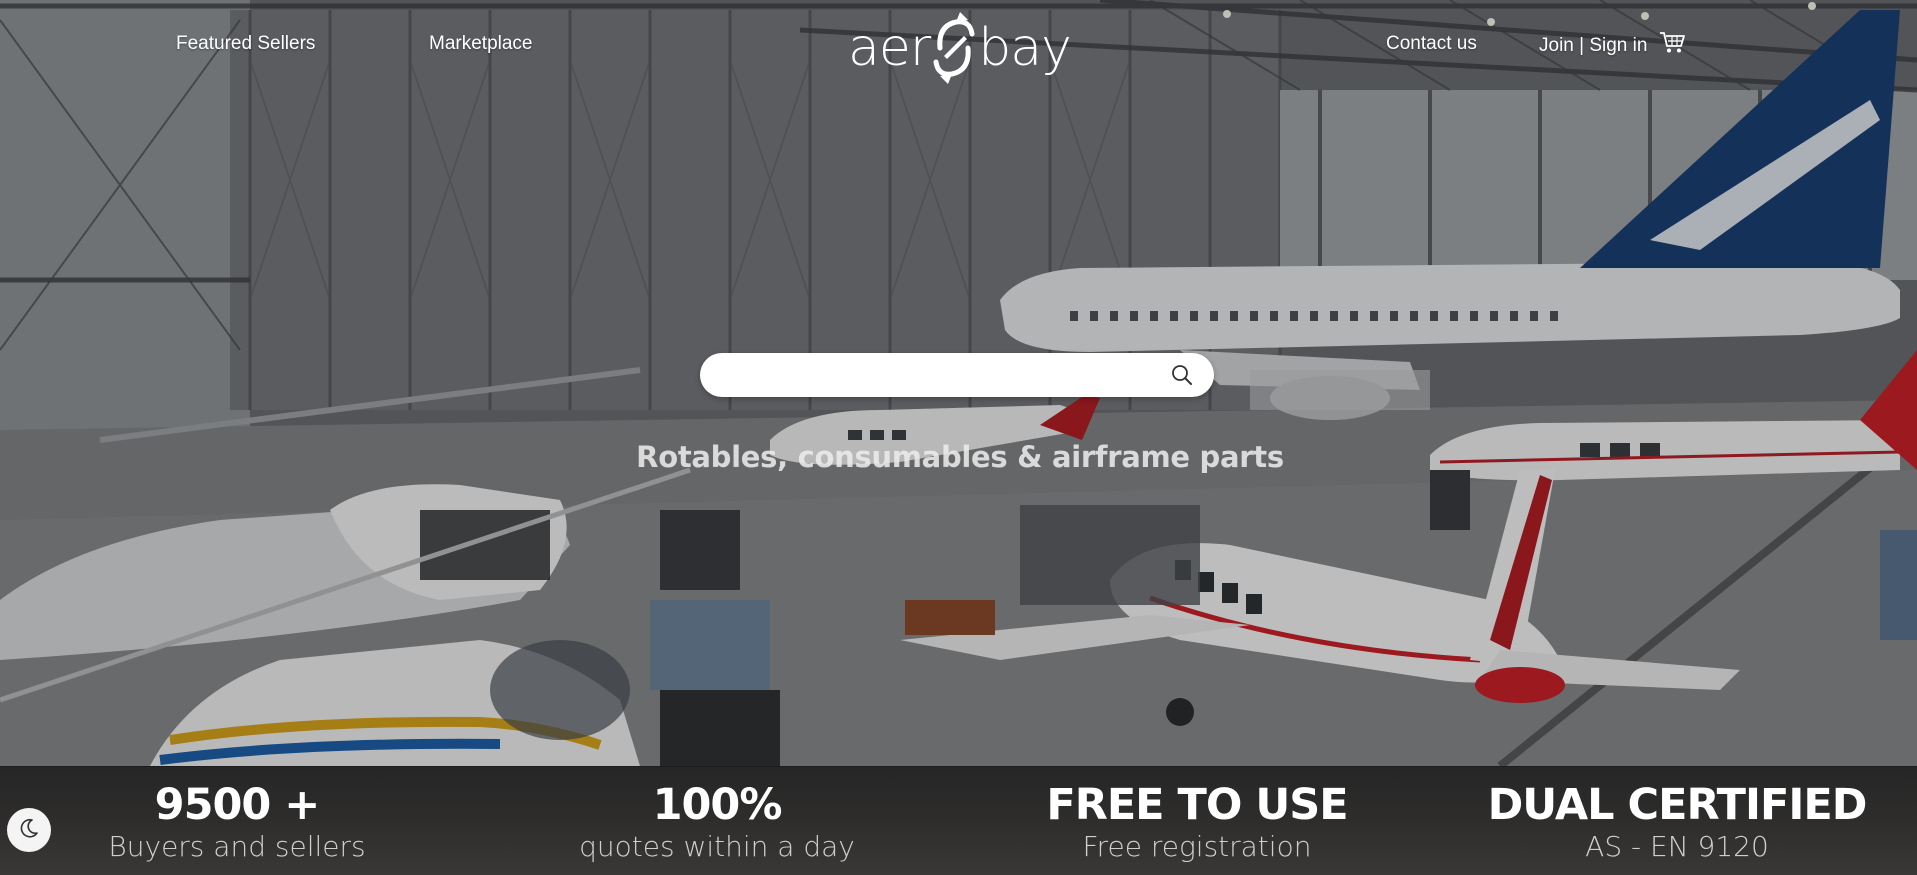  Describe the element at coordinates (1431, 44) in the screenshot. I see `nav-contact-us: Contact us` at that location.